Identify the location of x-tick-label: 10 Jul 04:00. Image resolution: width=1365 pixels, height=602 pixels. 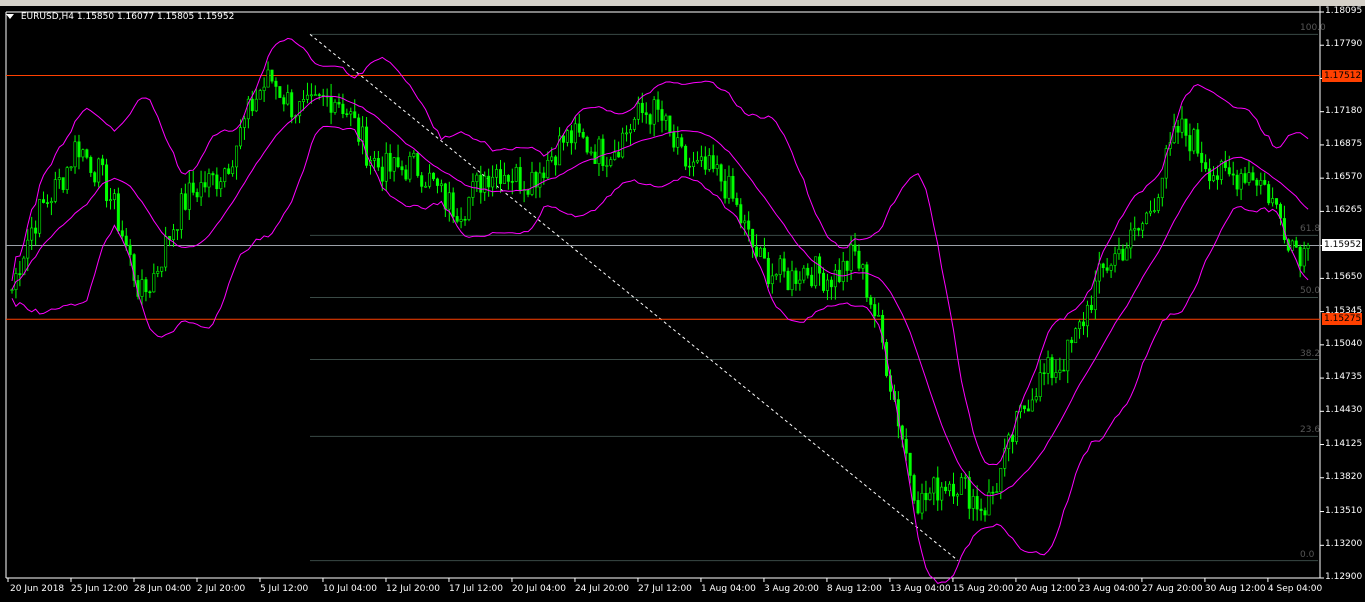
(349, 589).